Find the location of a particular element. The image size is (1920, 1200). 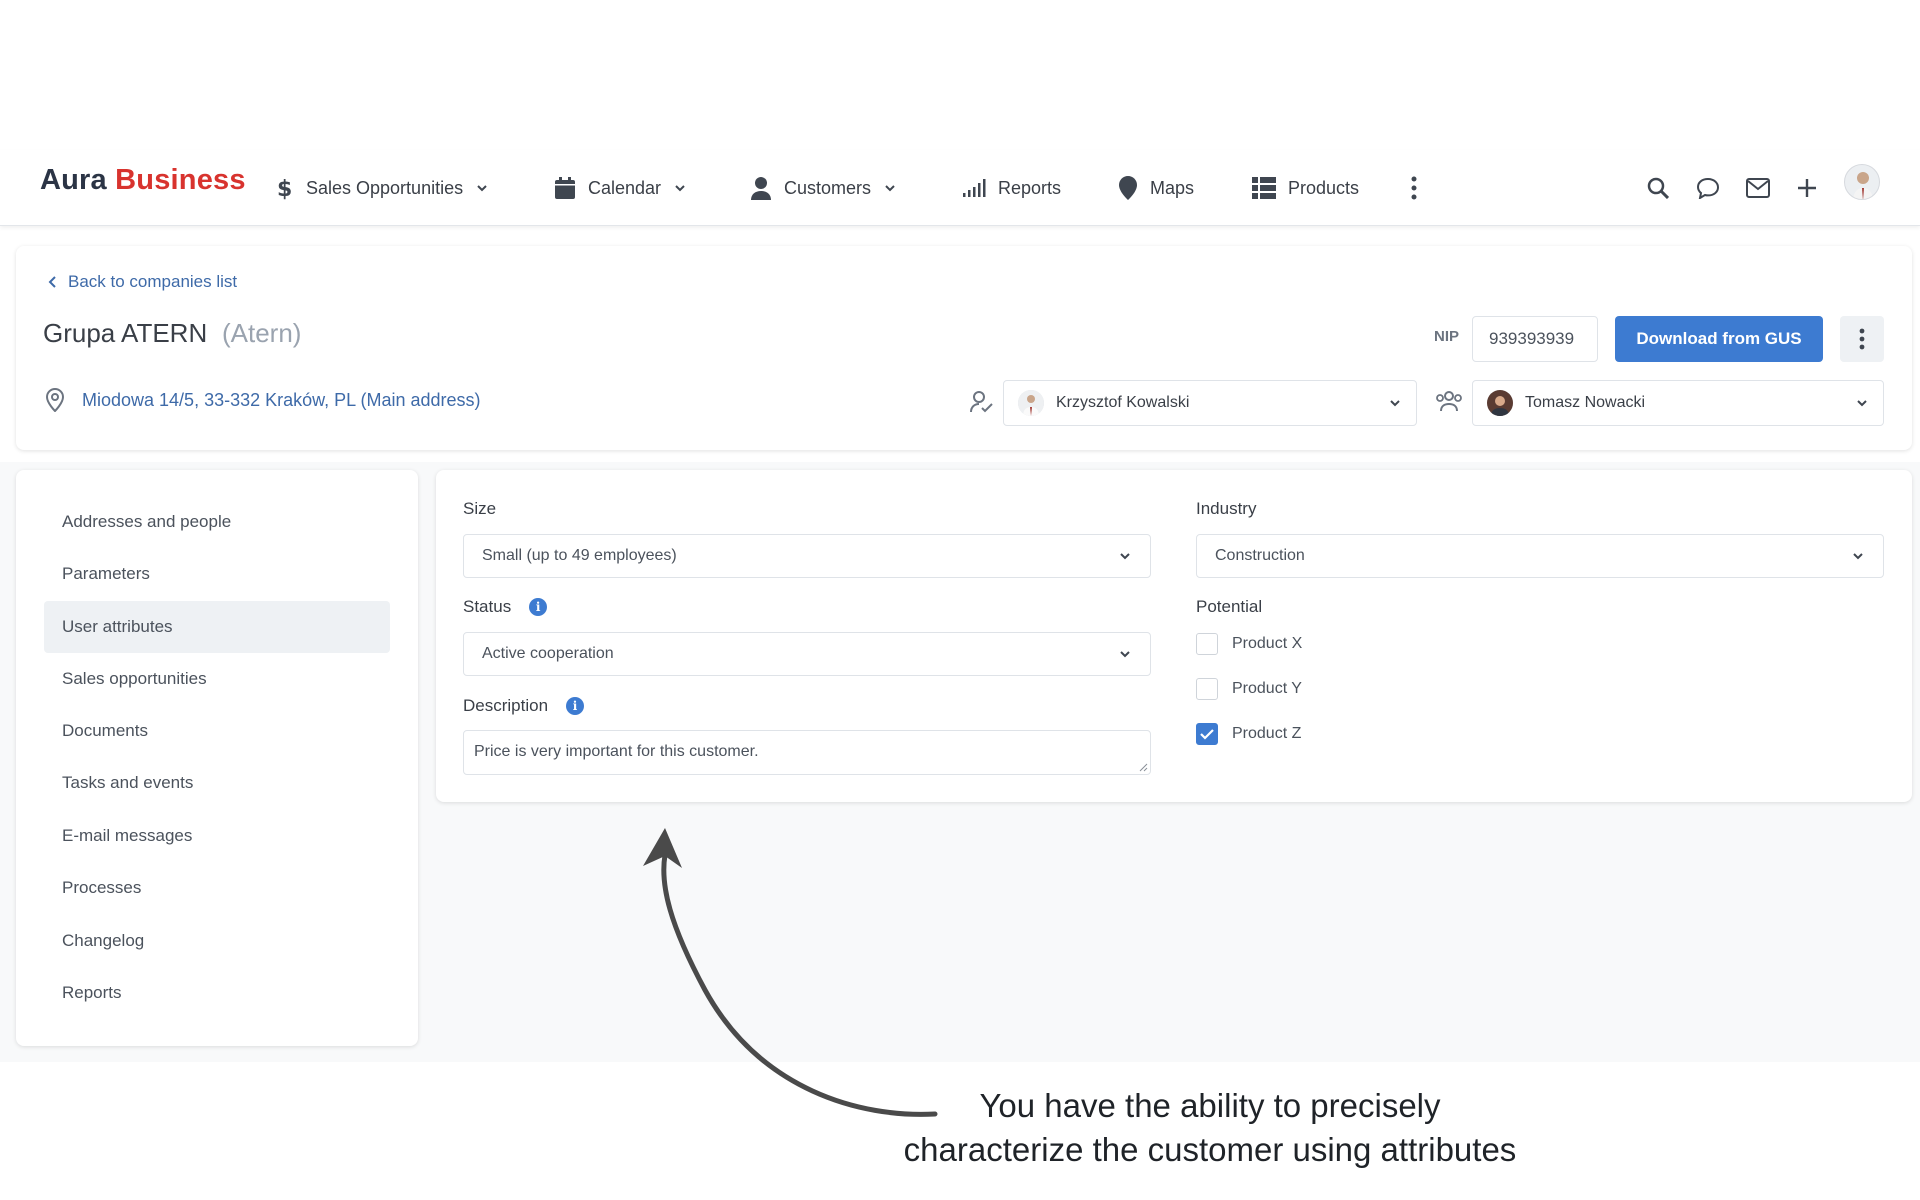

sidebar-item-sales-opportunities: Sales opportunities is located at coordinates (217, 679).